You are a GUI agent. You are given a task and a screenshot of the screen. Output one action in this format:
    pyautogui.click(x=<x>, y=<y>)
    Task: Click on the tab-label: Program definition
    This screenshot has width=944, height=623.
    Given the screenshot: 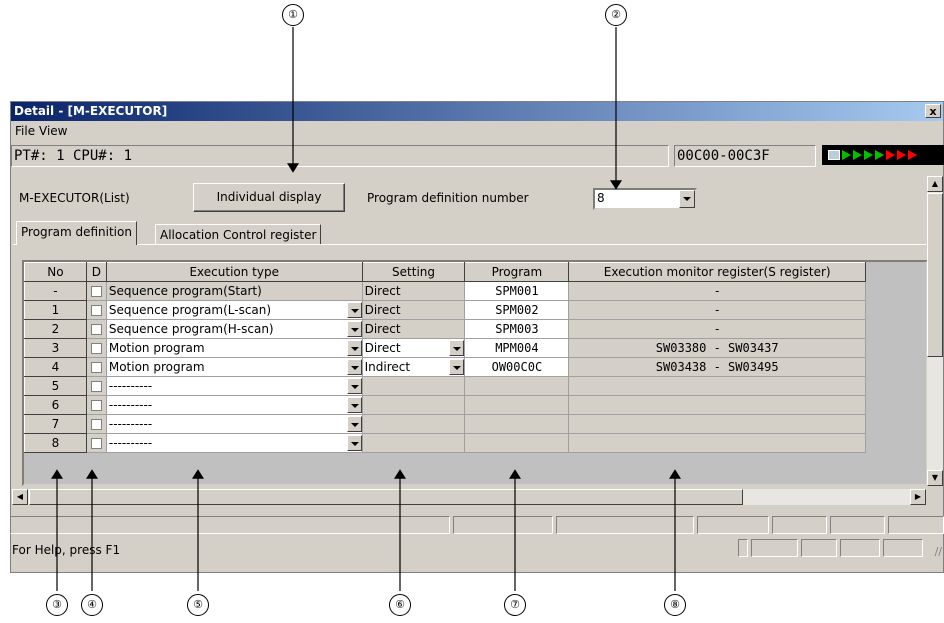 What is the action you would take?
    pyautogui.click(x=76, y=232)
    